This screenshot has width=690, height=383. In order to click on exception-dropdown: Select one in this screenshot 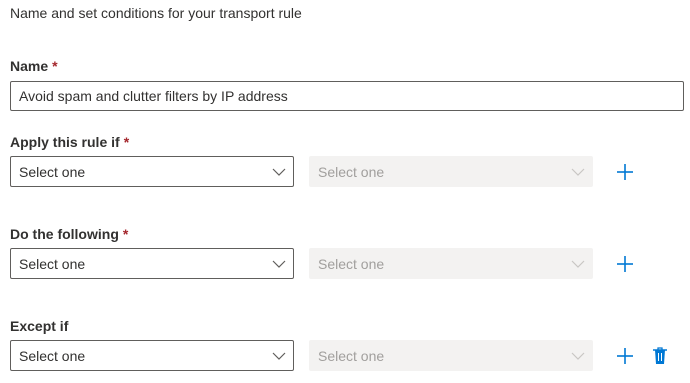, I will do `click(152, 355)`.